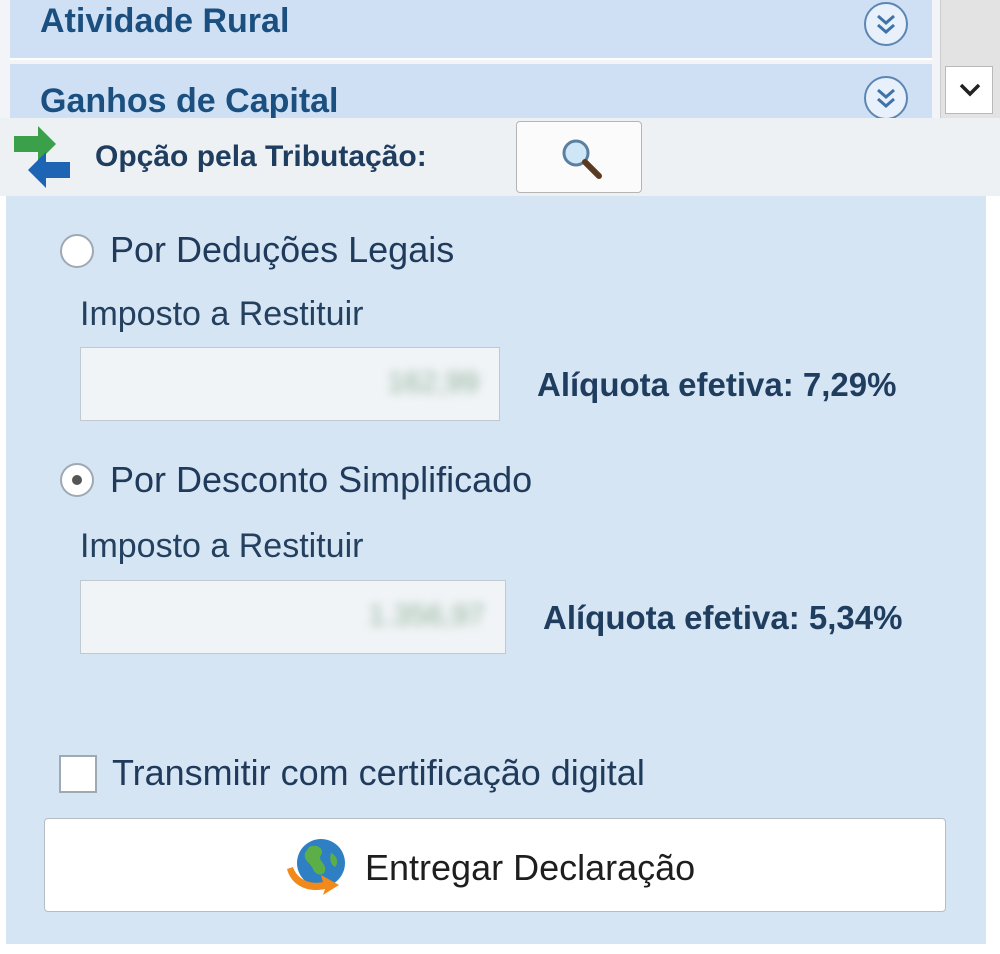  What do you see at coordinates (77, 251) in the screenshot?
I see `deducoes-legais-radio` at bounding box center [77, 251].